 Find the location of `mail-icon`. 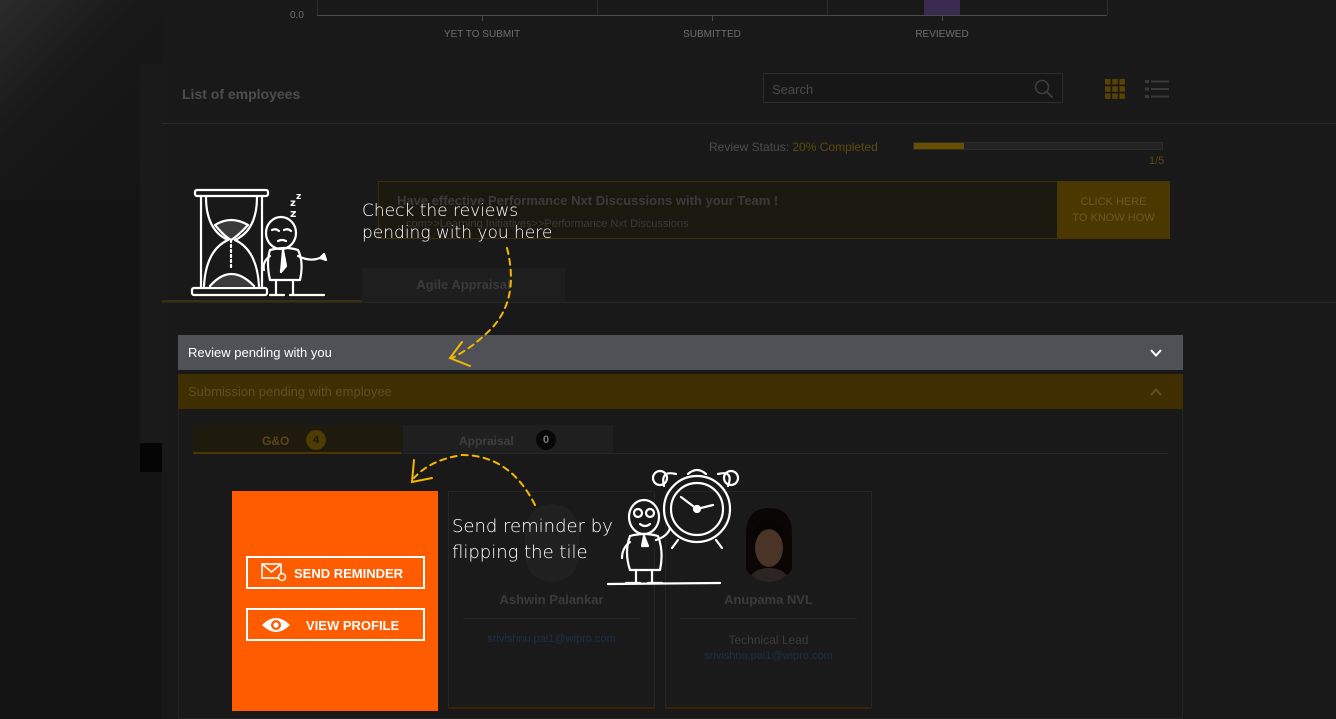

mail-icon is located at coordinates (274, 572).